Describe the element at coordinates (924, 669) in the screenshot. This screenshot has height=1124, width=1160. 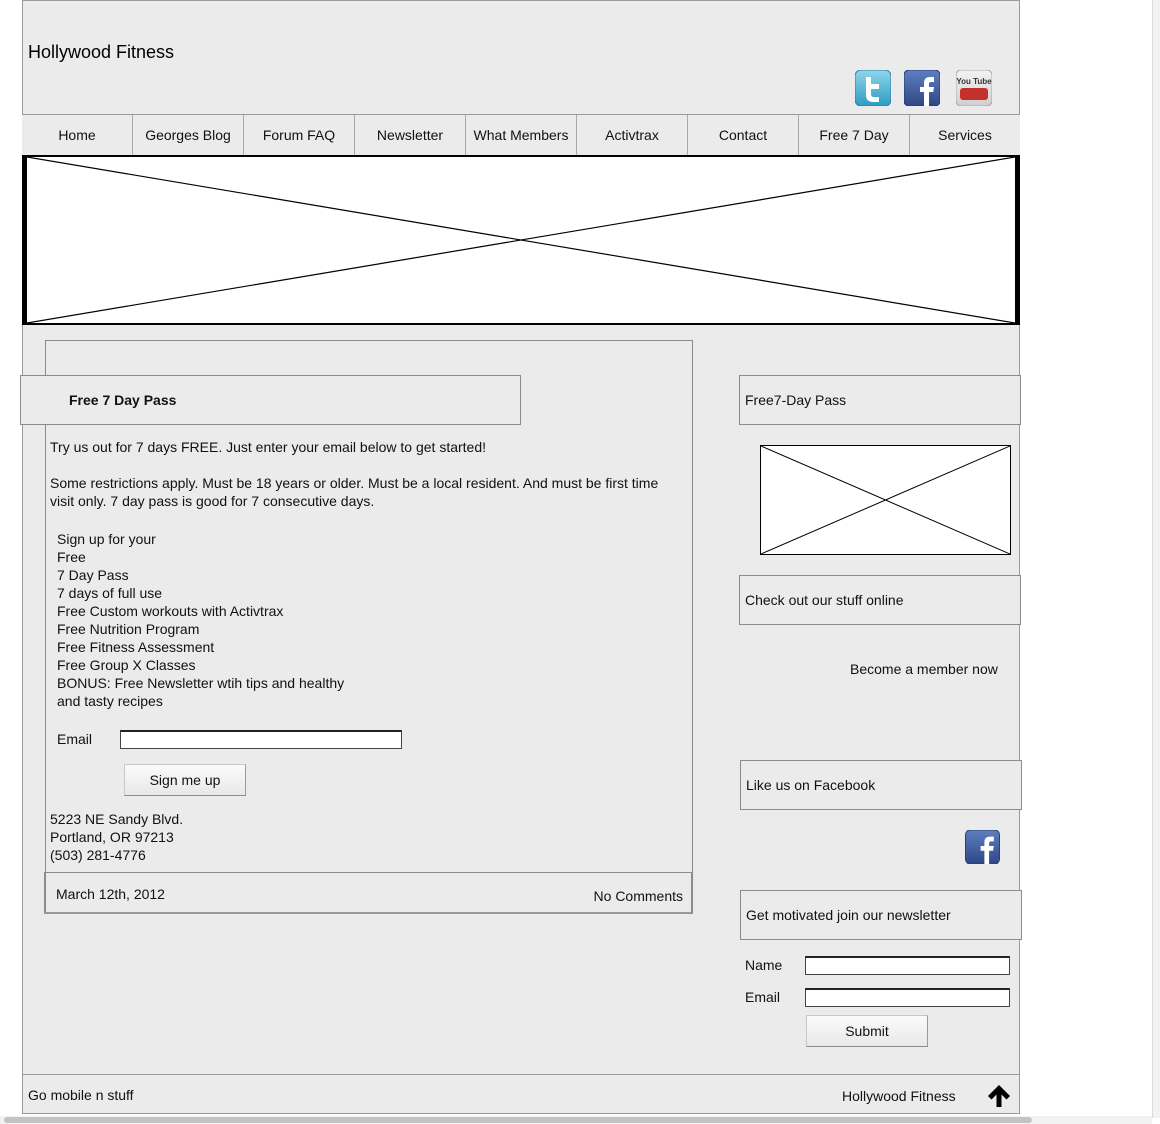
I see `become-member-link: Become a member now` at that location.